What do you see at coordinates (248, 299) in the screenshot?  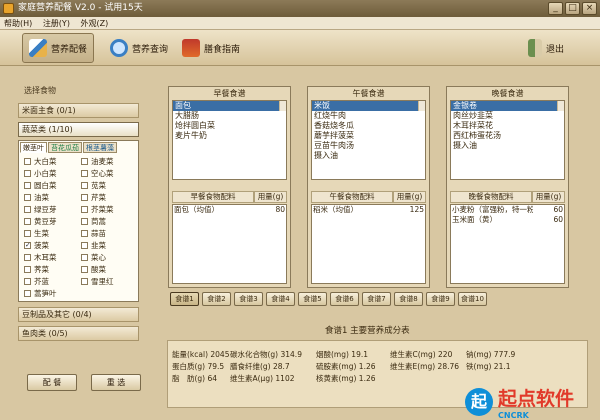 I see `recipe-tab: 食谱3` at bounding box center [248, 299].